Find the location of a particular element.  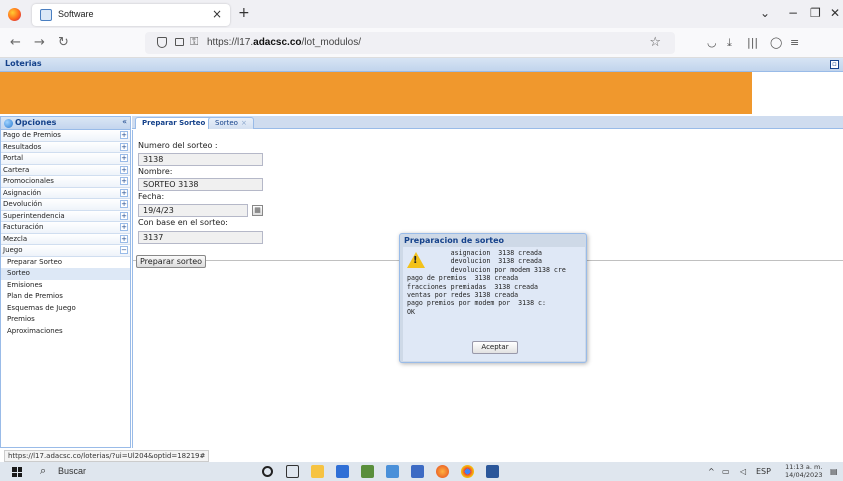

menu-hamburger-icon: ≡ is located at coordinates (794, 42).